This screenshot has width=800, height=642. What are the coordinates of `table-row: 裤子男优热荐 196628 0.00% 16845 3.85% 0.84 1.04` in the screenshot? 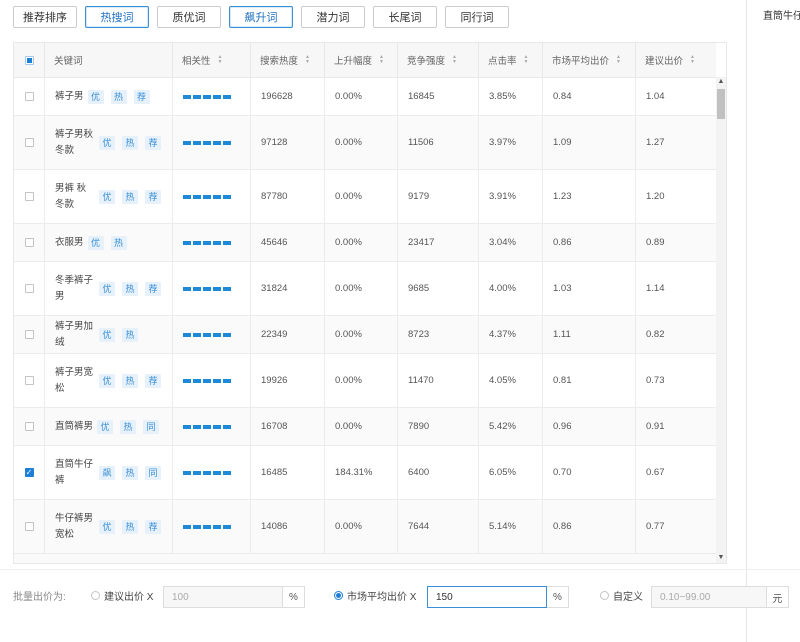 It's located at (365, 97).